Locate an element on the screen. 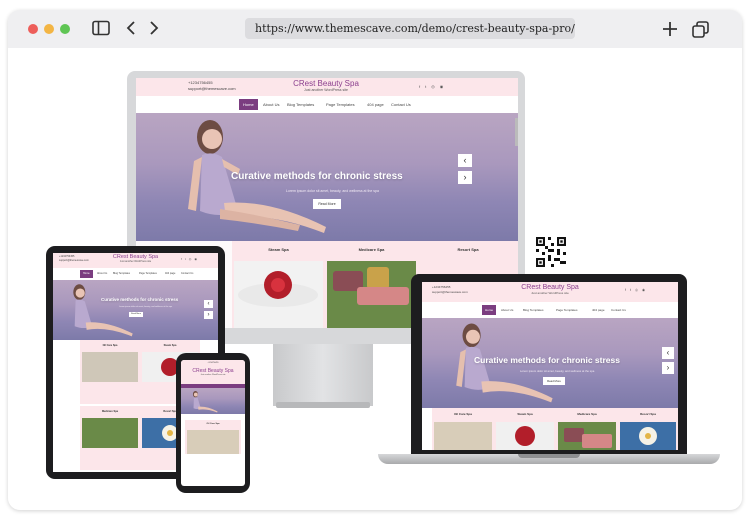 Image resolution: width=750 pixels, height=520 pixels. sidebar-toggle-icon is located at coordinates (101, 30).